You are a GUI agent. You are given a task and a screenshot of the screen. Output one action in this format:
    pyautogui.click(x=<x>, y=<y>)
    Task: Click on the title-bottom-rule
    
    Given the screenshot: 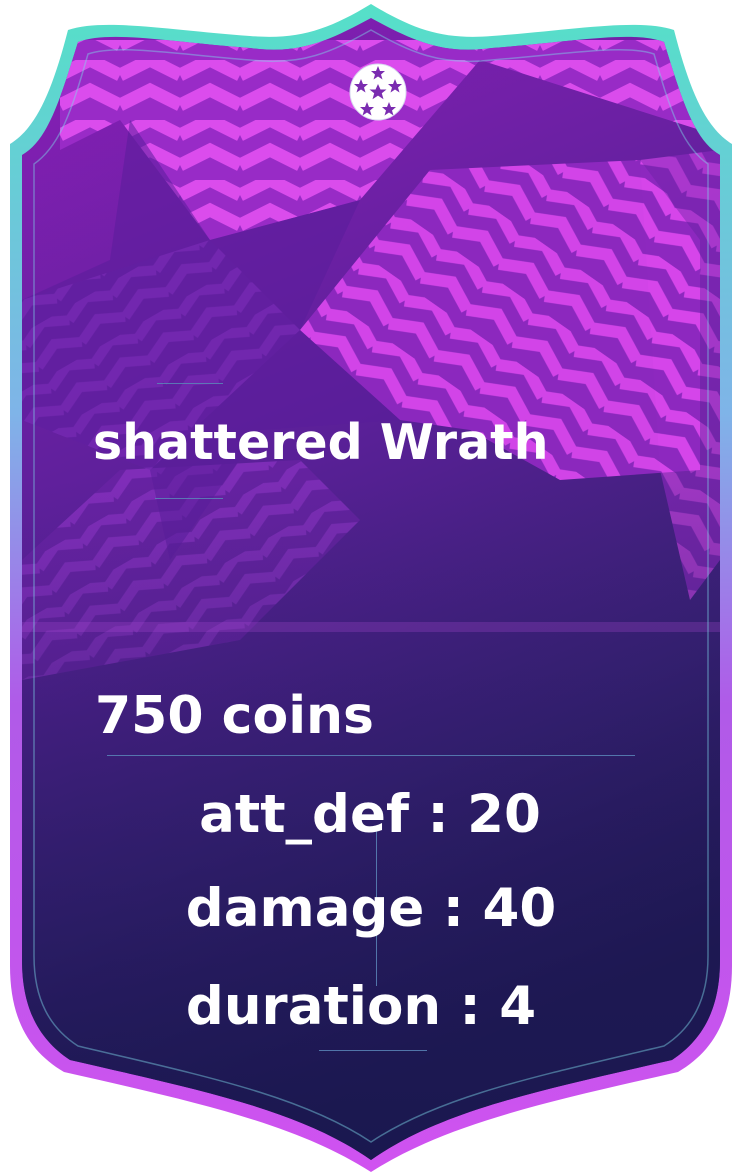 What is the action you would take?
    pyautogui.click(x=189, y=498)
    